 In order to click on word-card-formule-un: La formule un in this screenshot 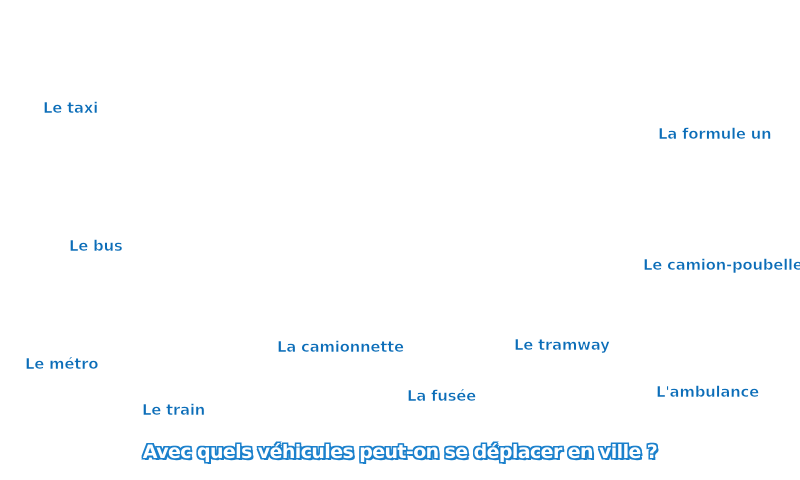, I will do `click(715, 134)`.